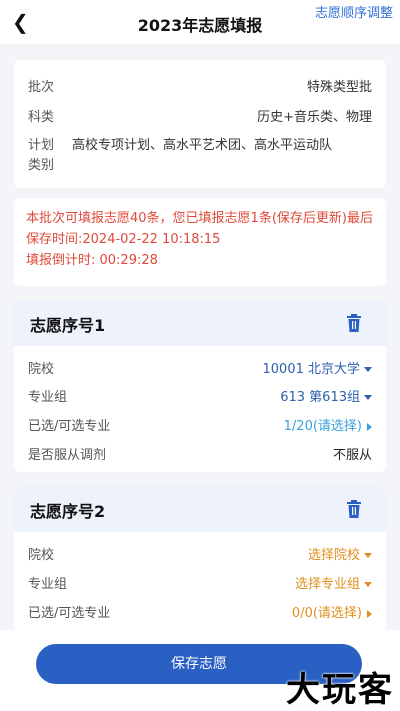 The image size is (400, 711). I want to click on school-select-2: 选择院校, so click(340, 553).